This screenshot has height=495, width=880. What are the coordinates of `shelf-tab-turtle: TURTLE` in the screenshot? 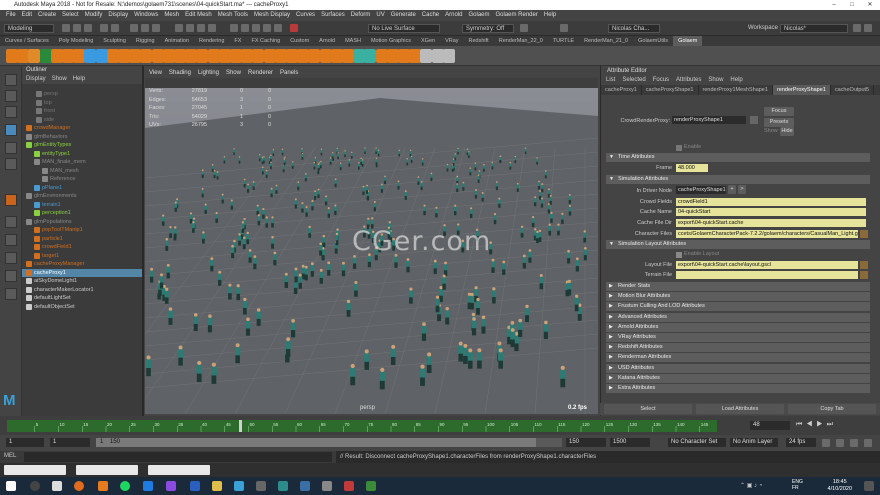 It's located at (563, 41).